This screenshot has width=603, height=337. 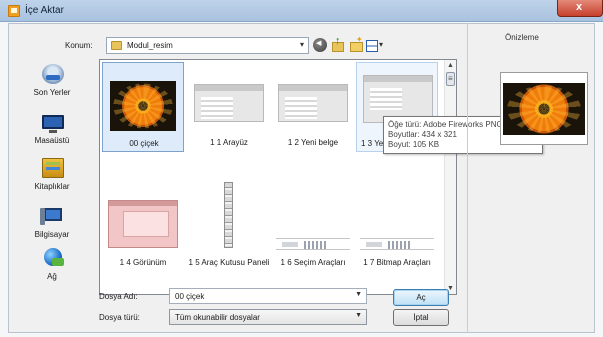 I want to click on file-label: 1 7 Bitmap Araçları, so click(x=397, y=262).